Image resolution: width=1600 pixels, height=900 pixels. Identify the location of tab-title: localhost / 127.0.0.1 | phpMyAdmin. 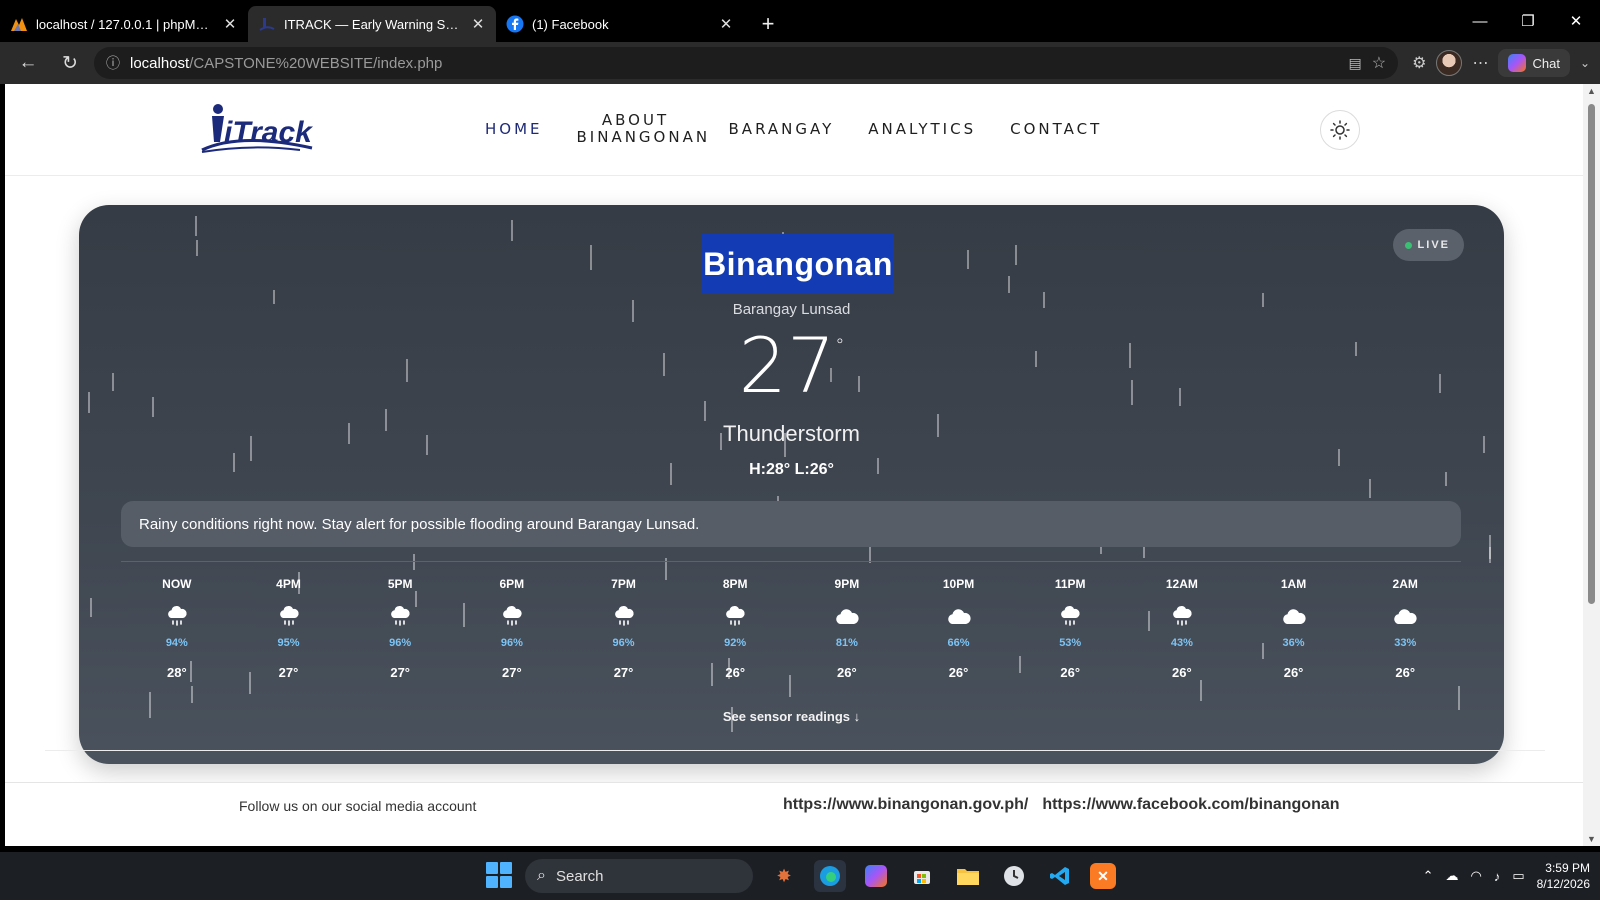
(125, 24).